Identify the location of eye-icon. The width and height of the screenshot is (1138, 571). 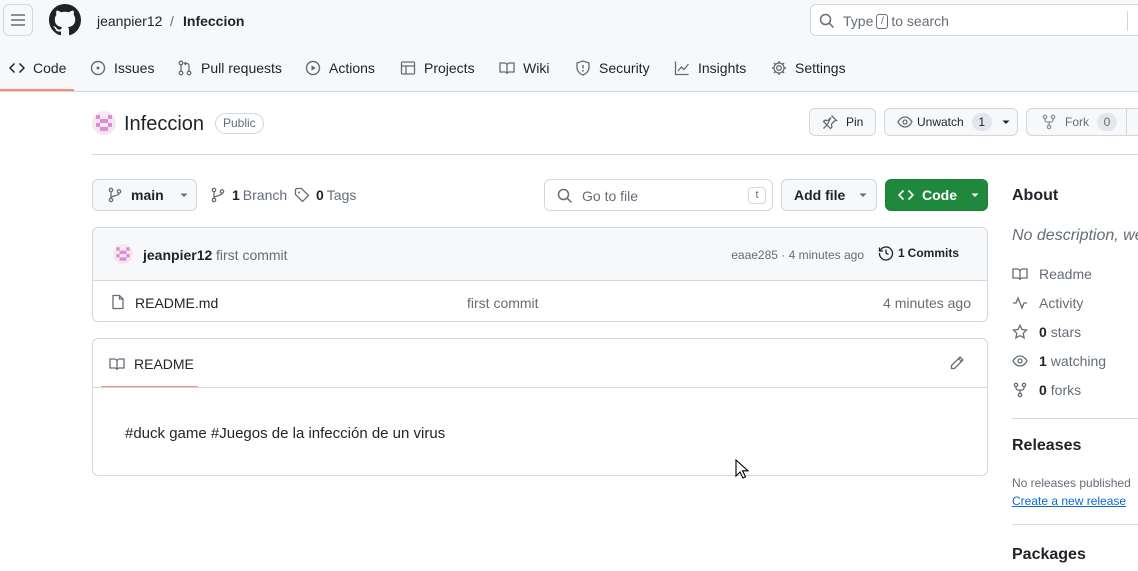
(1020, 361).